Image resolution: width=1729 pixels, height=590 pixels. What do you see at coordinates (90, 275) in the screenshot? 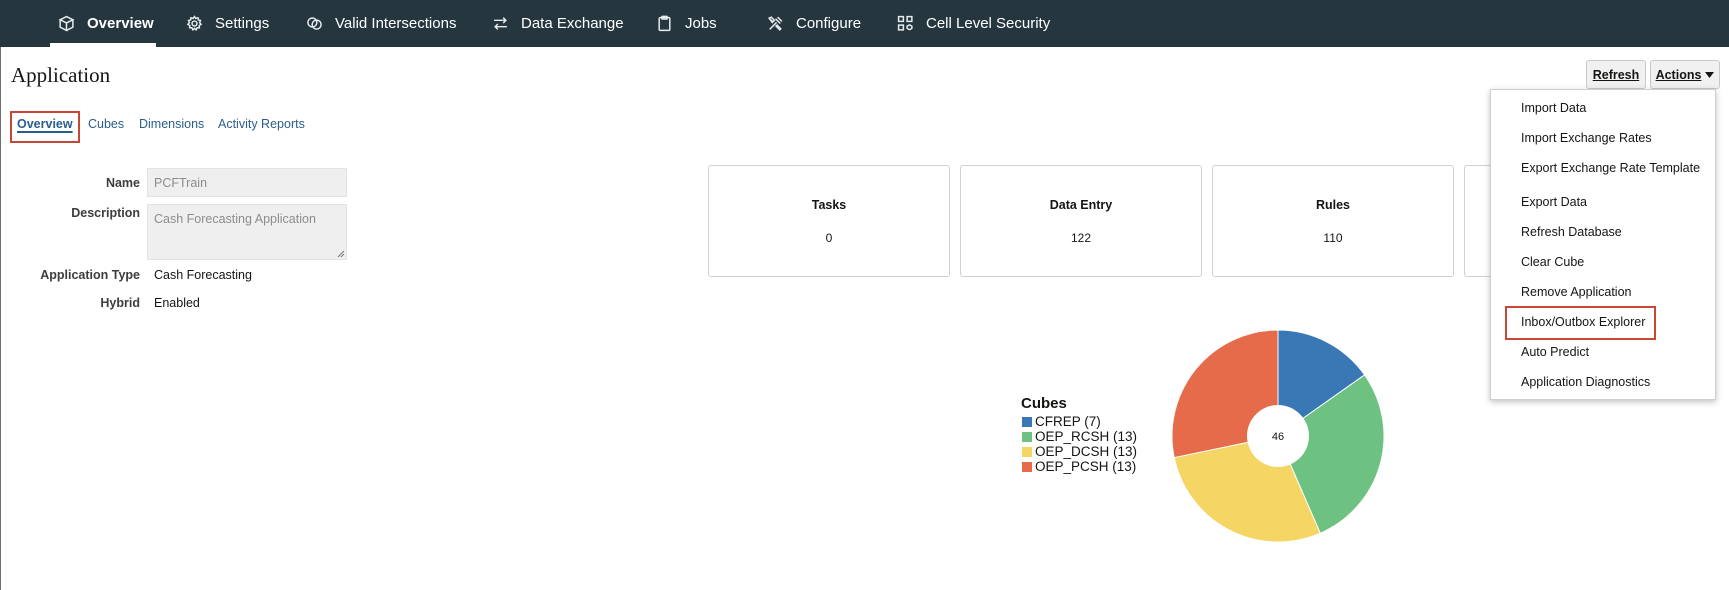
I see `application-type-label: Application Type` at bounding box center [90, 275].